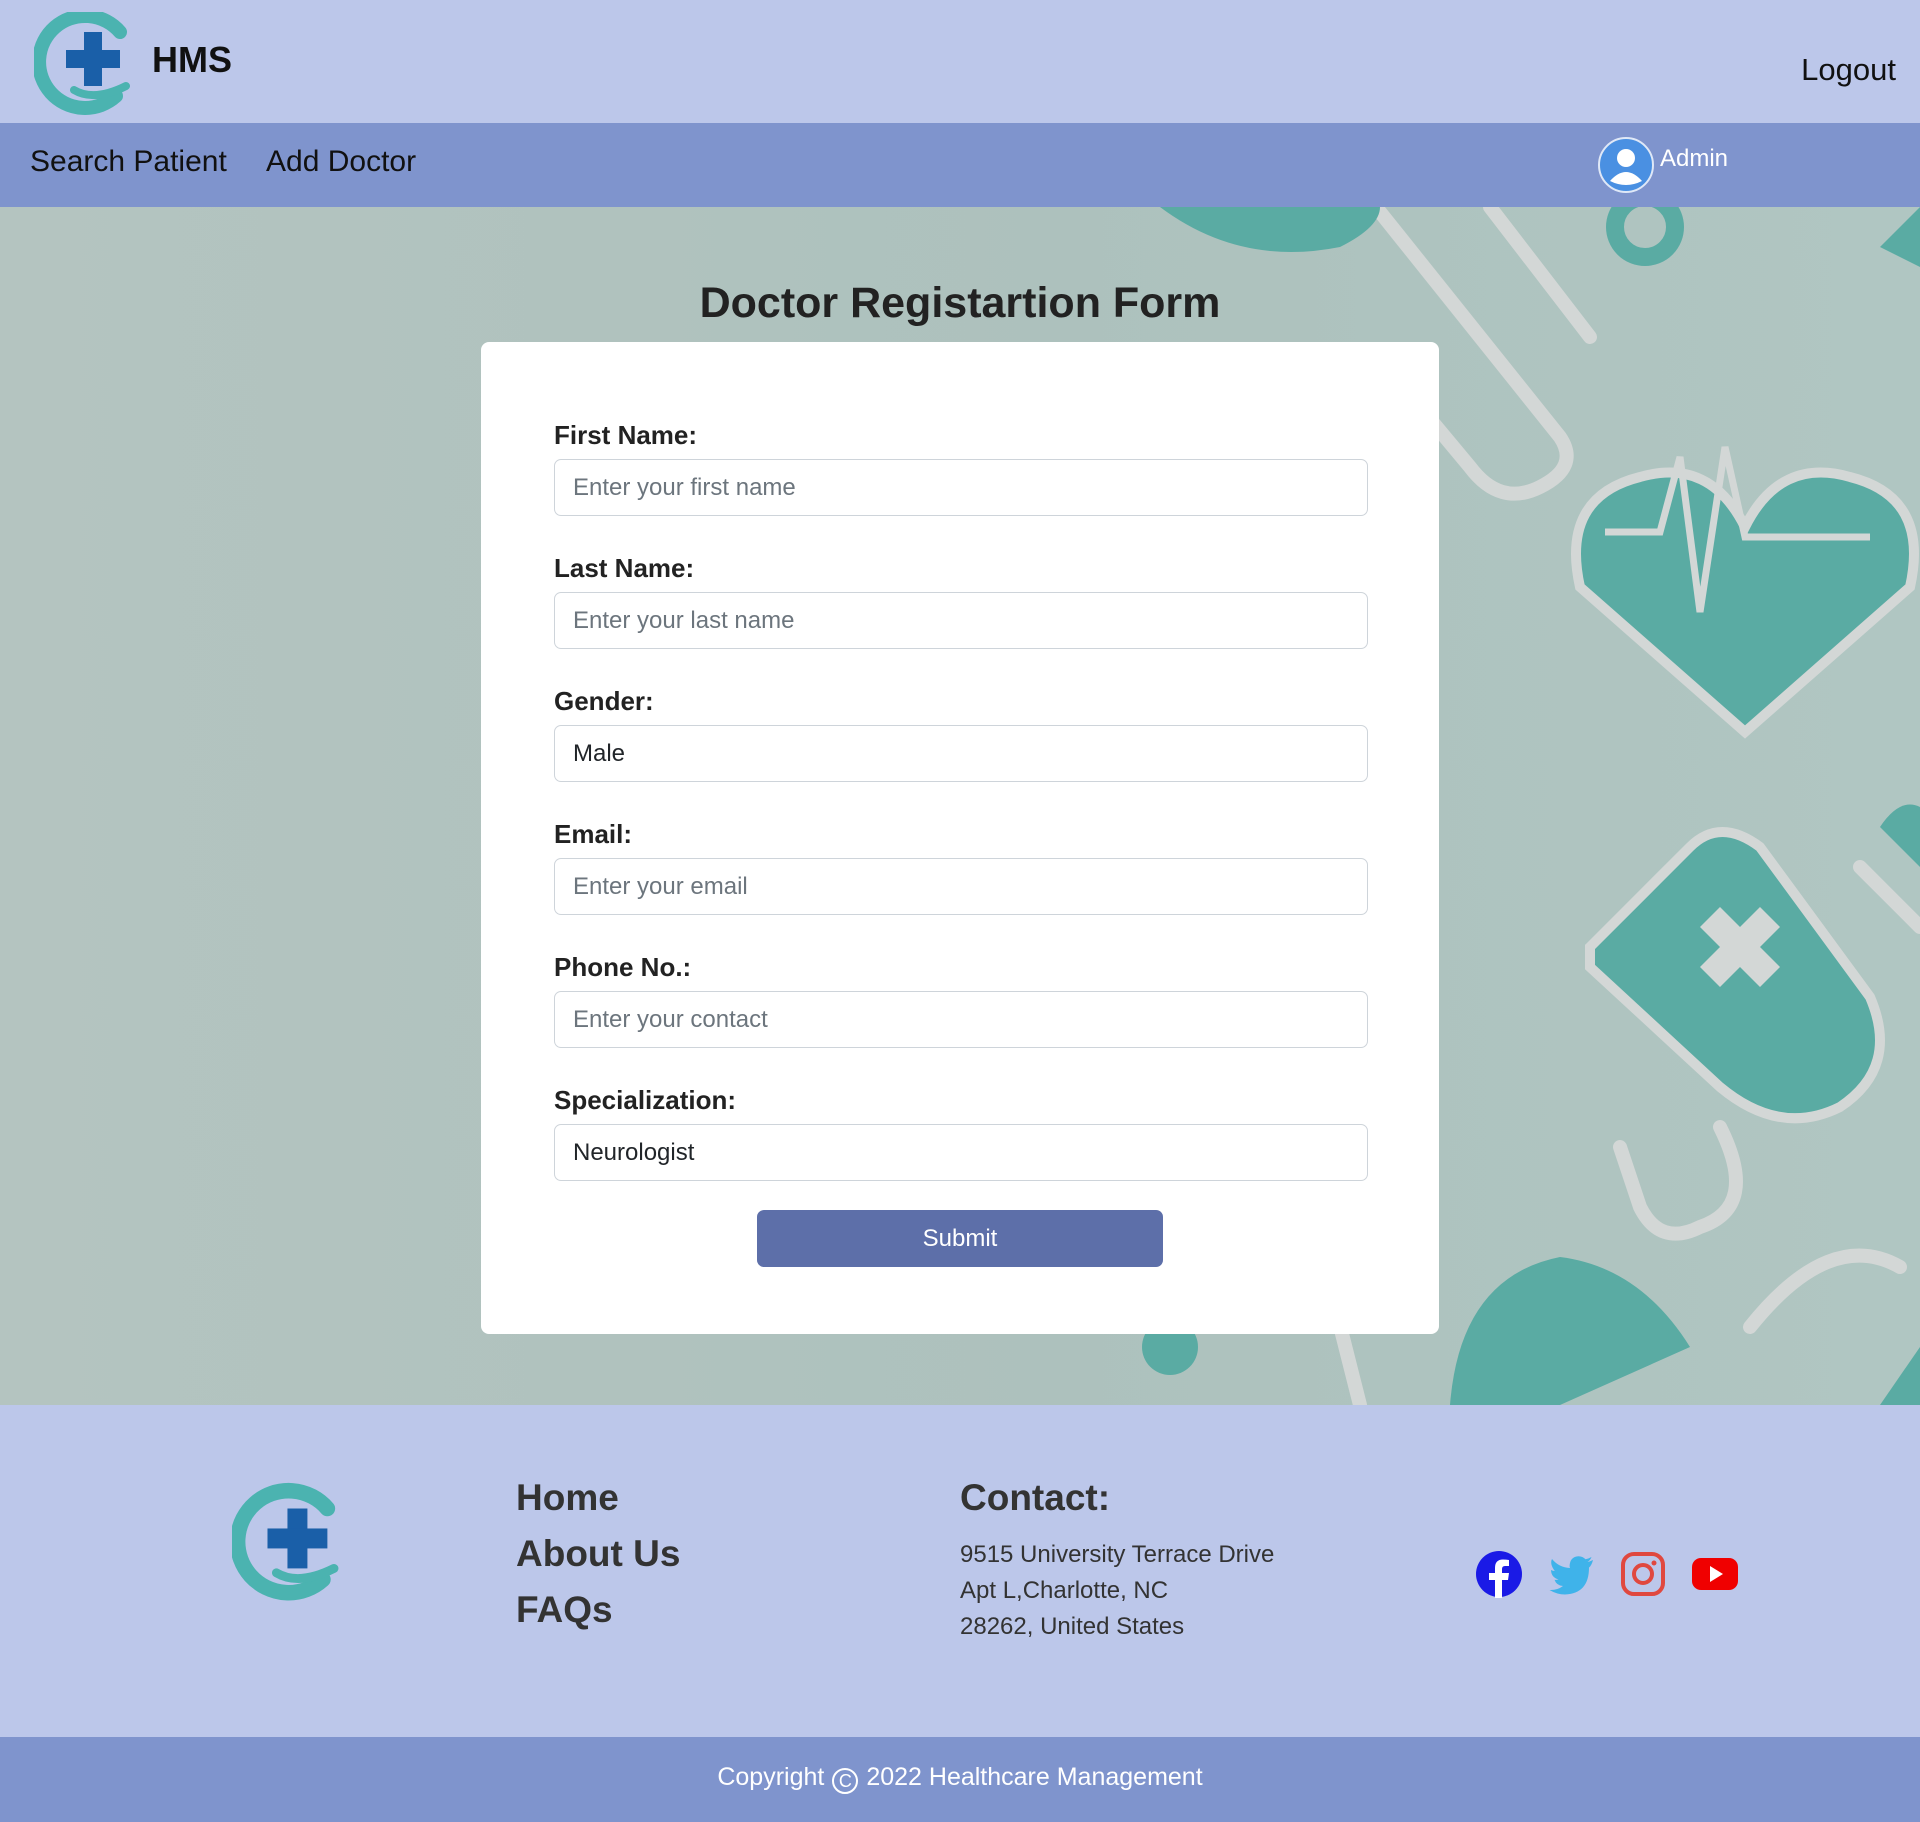  I want to click on email-input: Enter your email, so click(961, 886).